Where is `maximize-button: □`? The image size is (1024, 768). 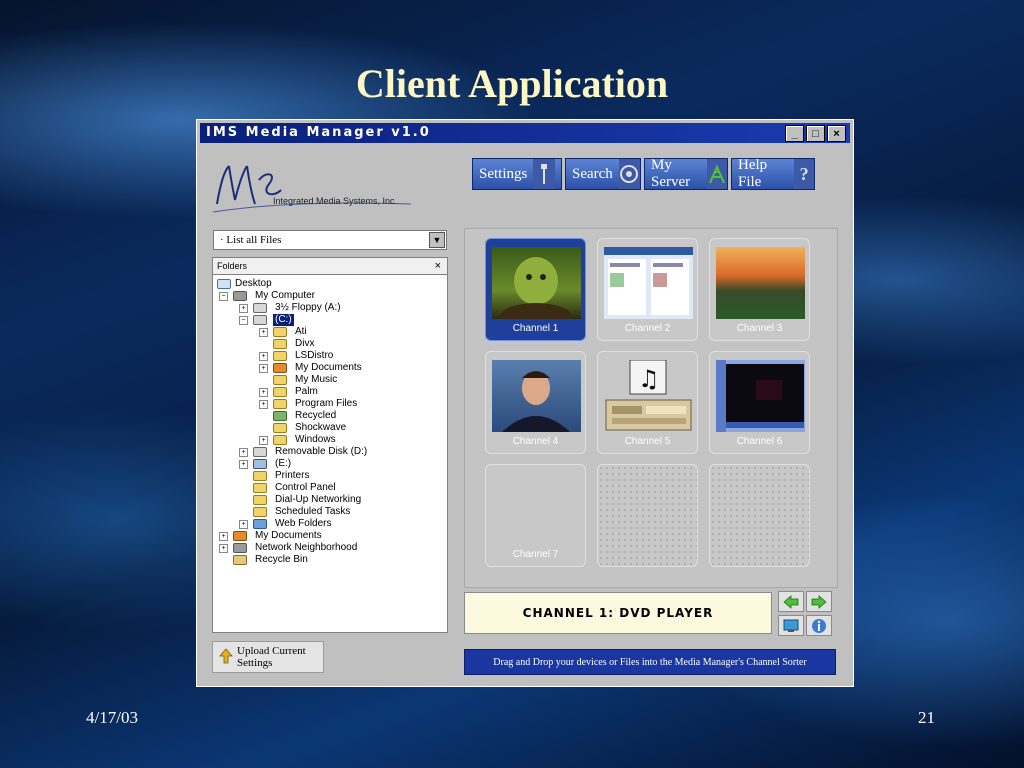 maximize-button: □ is located at coordinates (815, 133).